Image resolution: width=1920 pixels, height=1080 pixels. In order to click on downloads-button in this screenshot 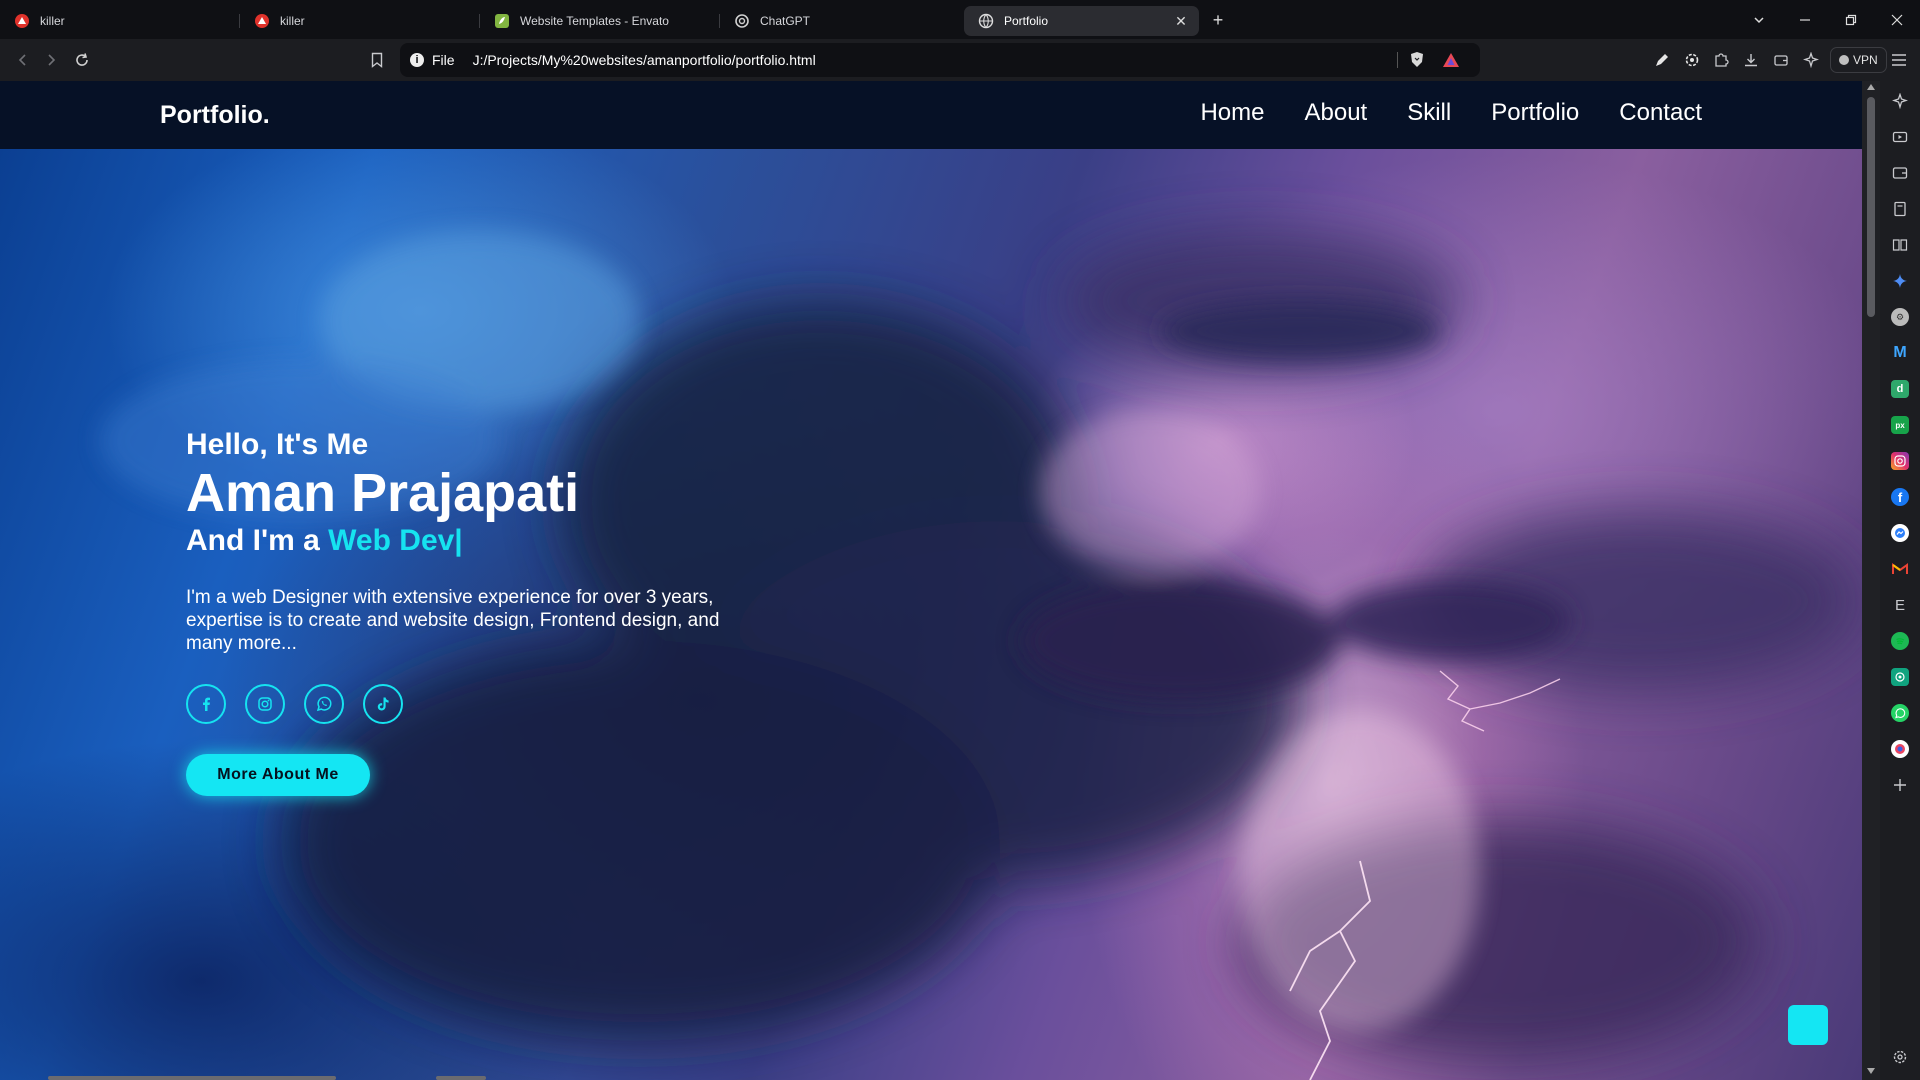, I will do `click(1751, 60)`.